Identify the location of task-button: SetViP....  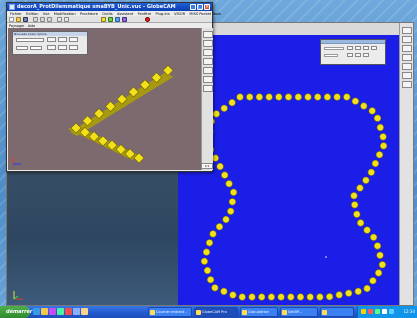
(299, 312).